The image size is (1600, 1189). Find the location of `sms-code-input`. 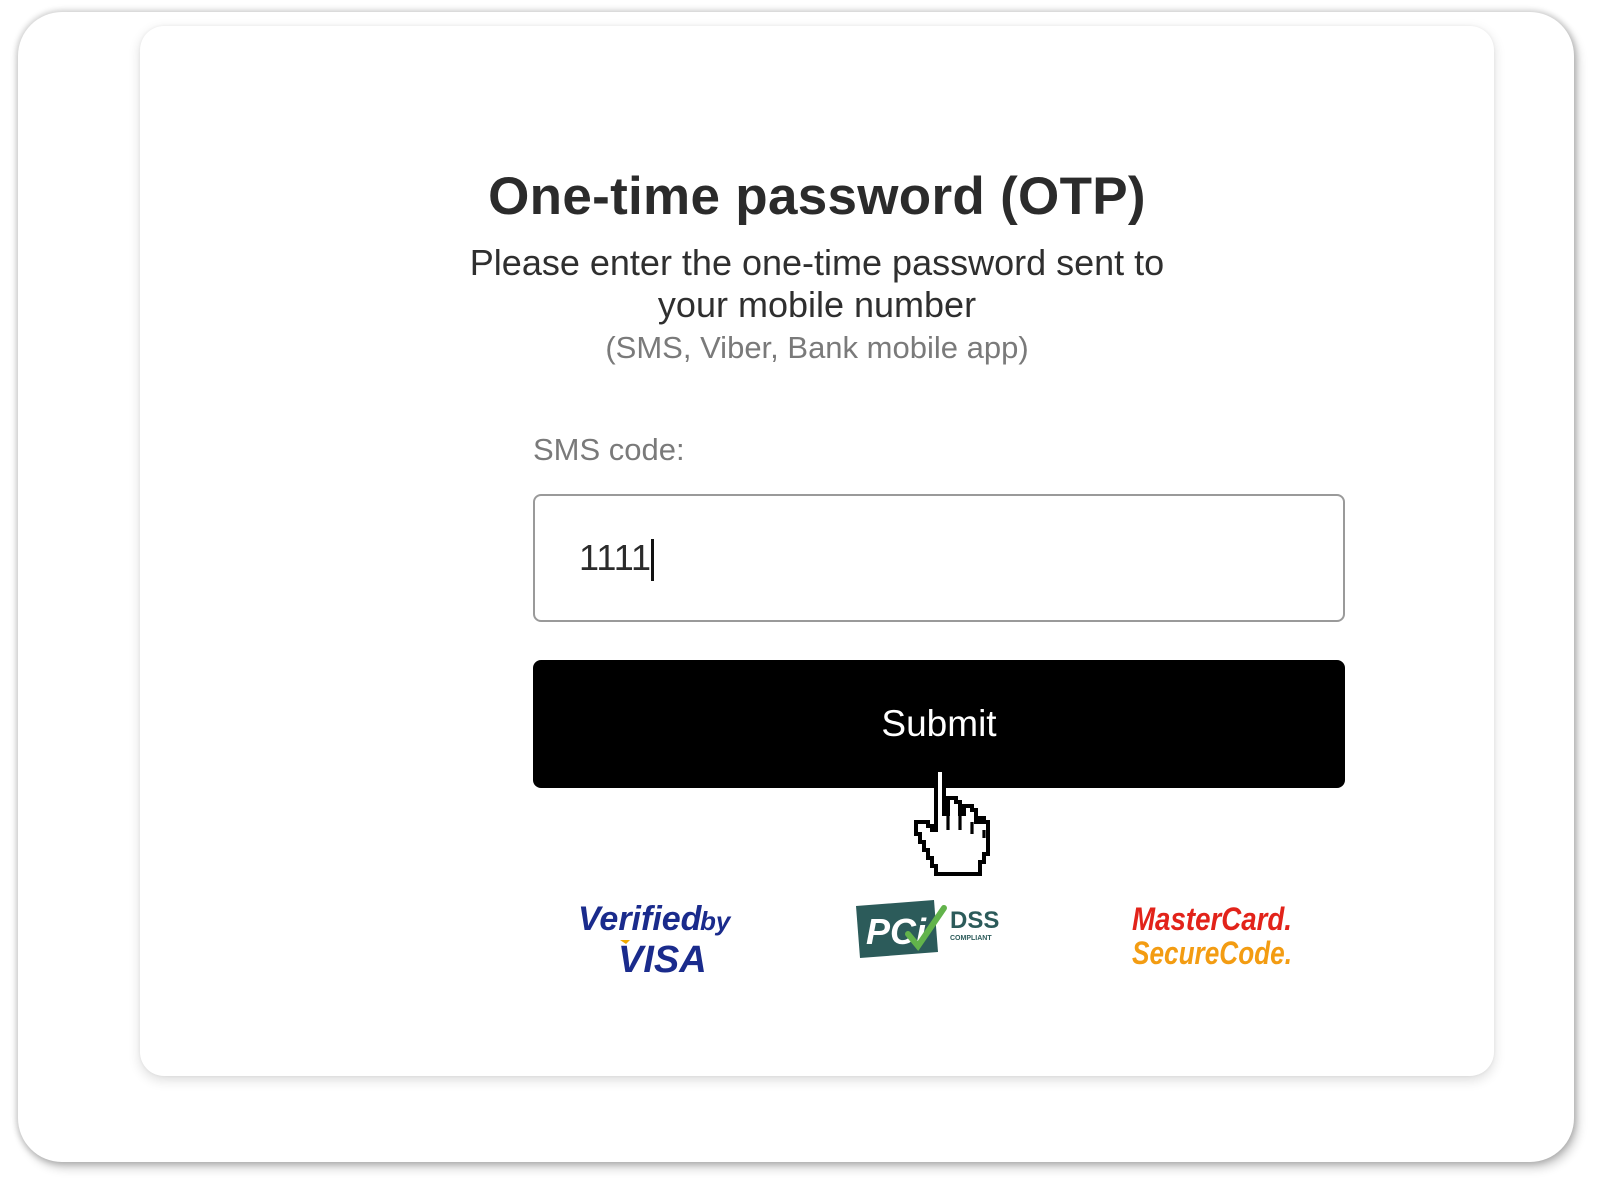

sms-code-input is located at coordinates (939, 558).